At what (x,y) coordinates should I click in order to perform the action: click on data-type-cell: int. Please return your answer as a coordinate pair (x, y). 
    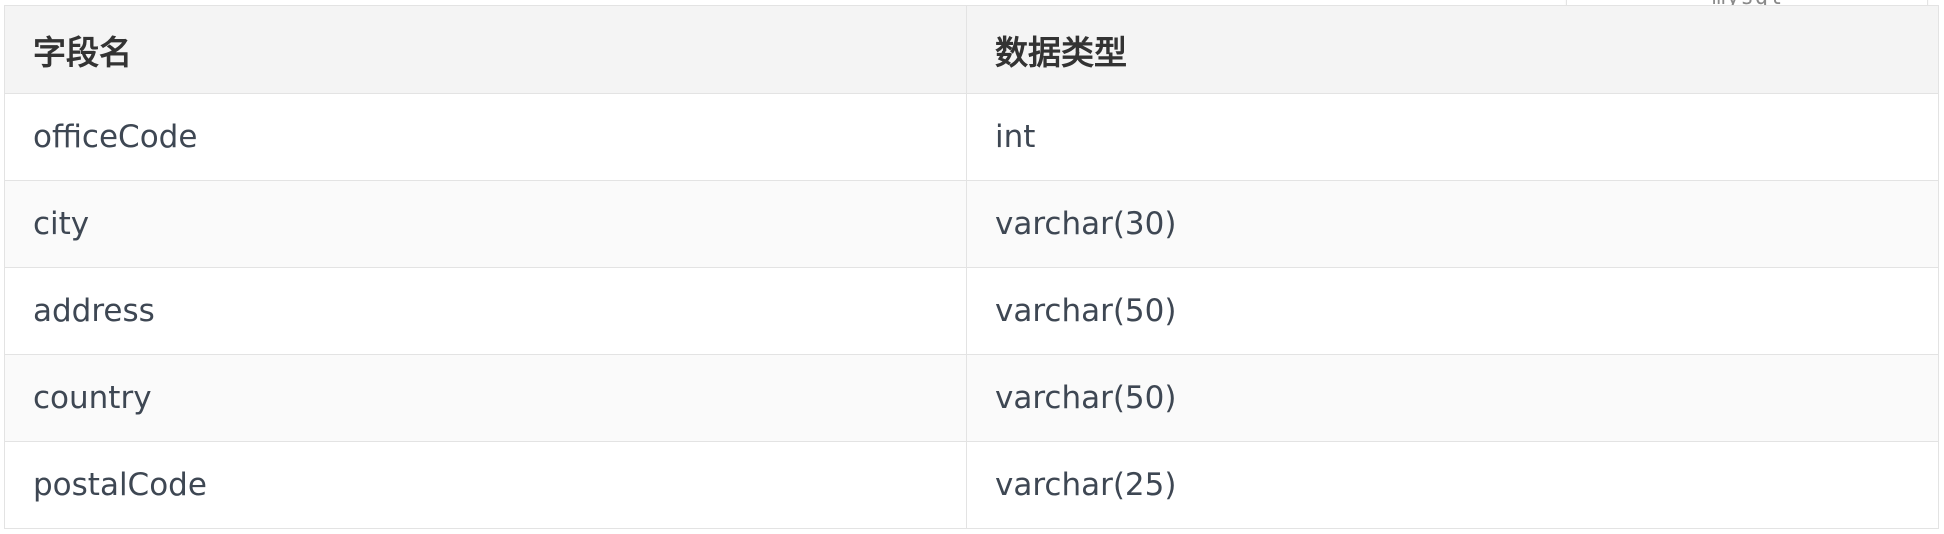
    Looking at the image, I should click on (1452, 137).